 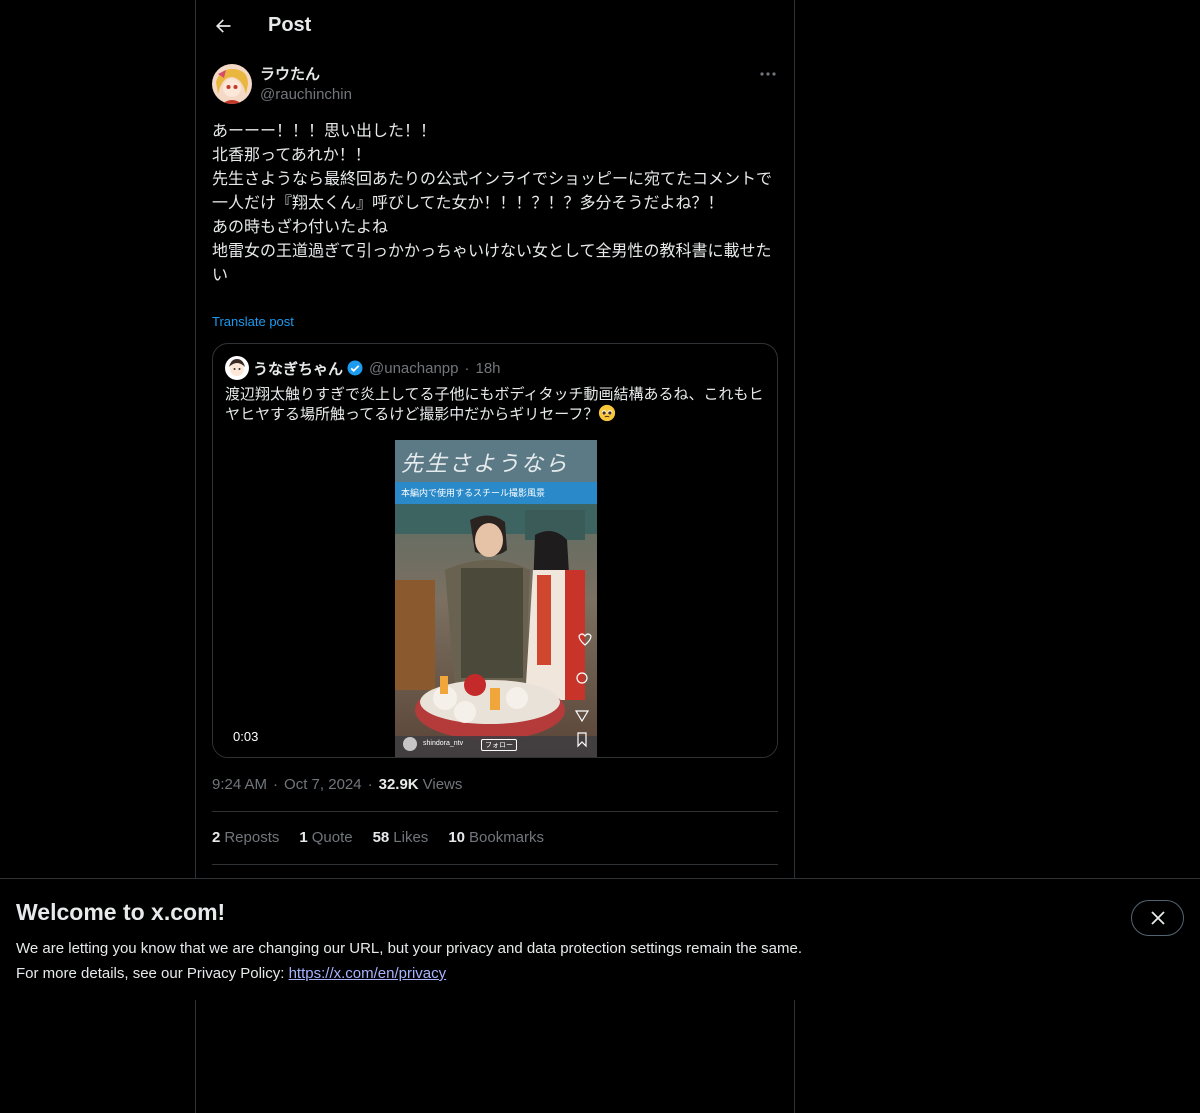 I want to click on video-follow-label: フォロー, so click(x=499, y=745).